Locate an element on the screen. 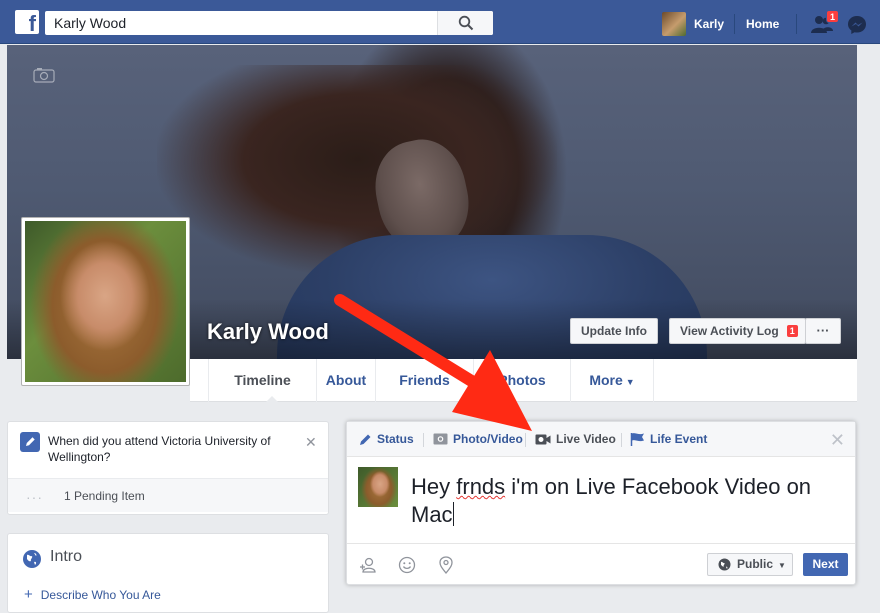 This screenshot has width=880, height=613. nav-avatar is located at coordinates (674, 24).